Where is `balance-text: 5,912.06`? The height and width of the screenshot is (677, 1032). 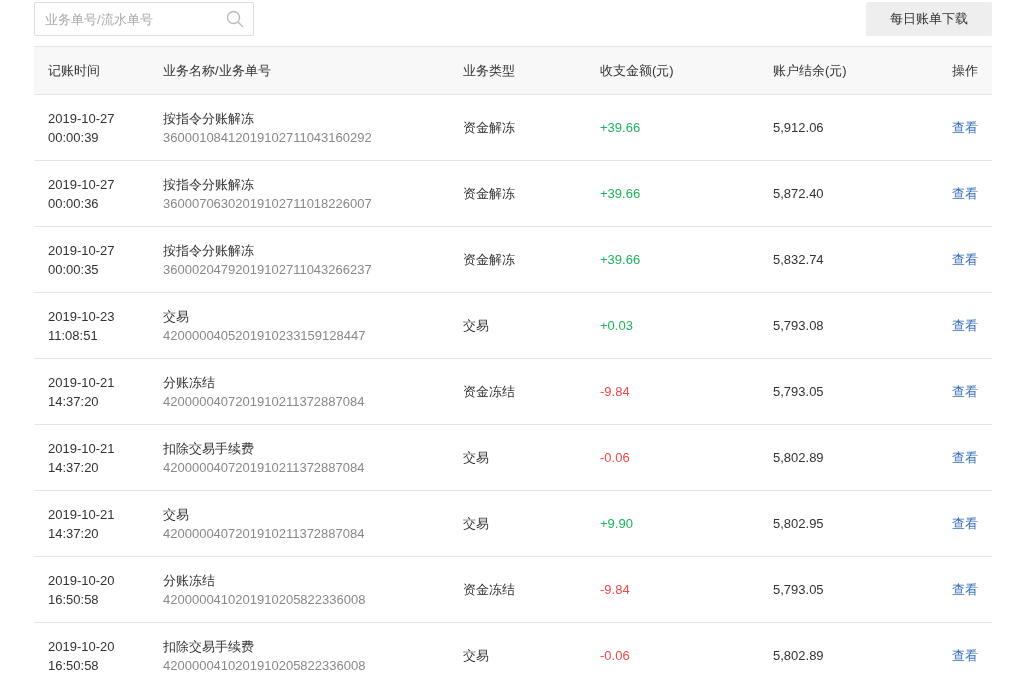 balance-text: 5,912.06 is located at coordinates (798, 127).